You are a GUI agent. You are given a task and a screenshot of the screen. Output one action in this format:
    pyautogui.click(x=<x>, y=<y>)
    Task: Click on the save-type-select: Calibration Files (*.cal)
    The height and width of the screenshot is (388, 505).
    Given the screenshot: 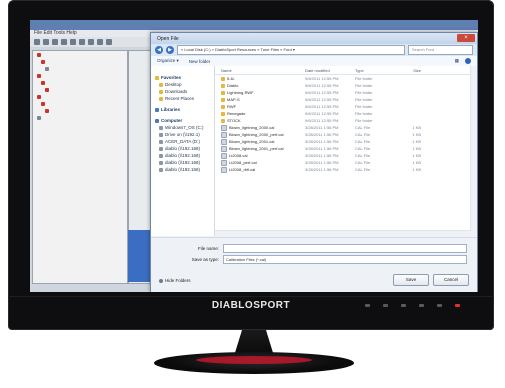 What is the action you would take?
    pyautogui.click(x=345, y=259)
    